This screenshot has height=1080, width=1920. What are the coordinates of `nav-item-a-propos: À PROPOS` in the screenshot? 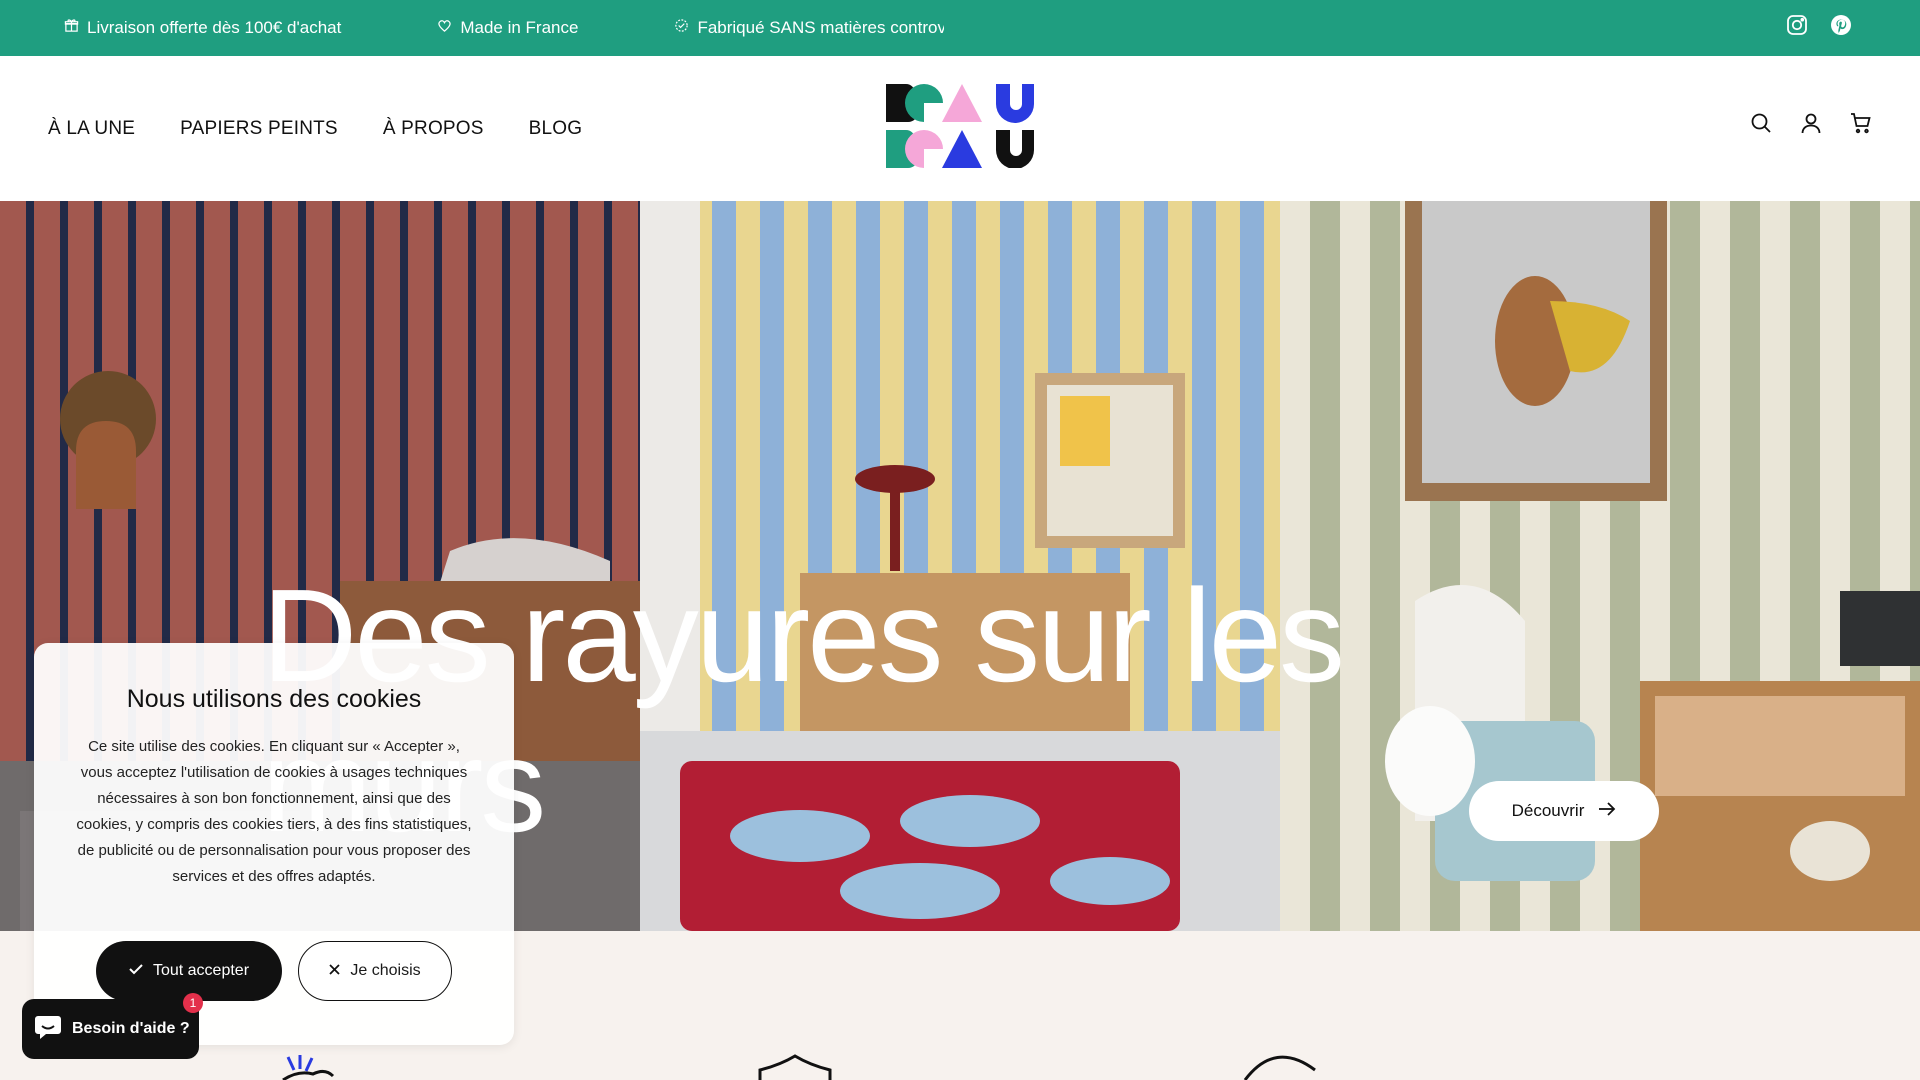 It's located at (433, 129).